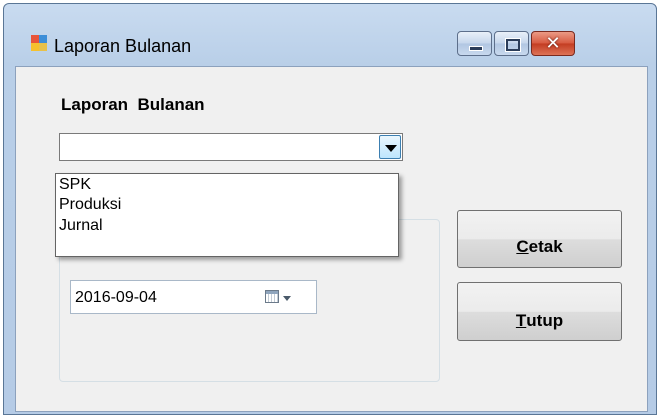 Image resolution: width=659 pixels, height=417 pixels. I want to click on close-mnemonic: T, so click(521, 320).